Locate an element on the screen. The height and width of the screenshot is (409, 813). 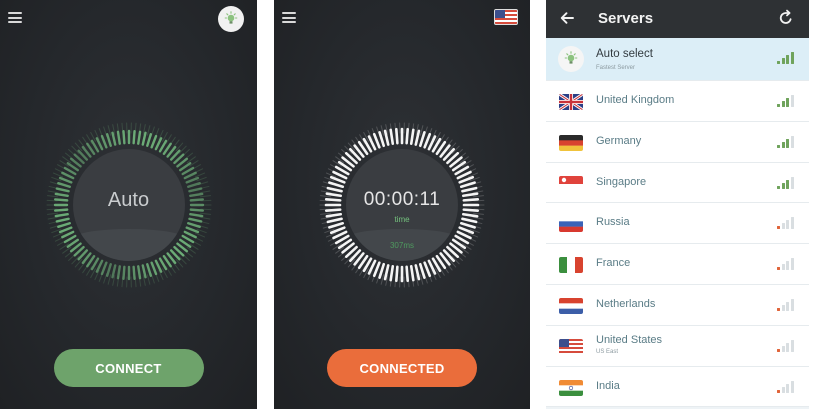
server-row: United States US East is located at coordinates (677, 346).